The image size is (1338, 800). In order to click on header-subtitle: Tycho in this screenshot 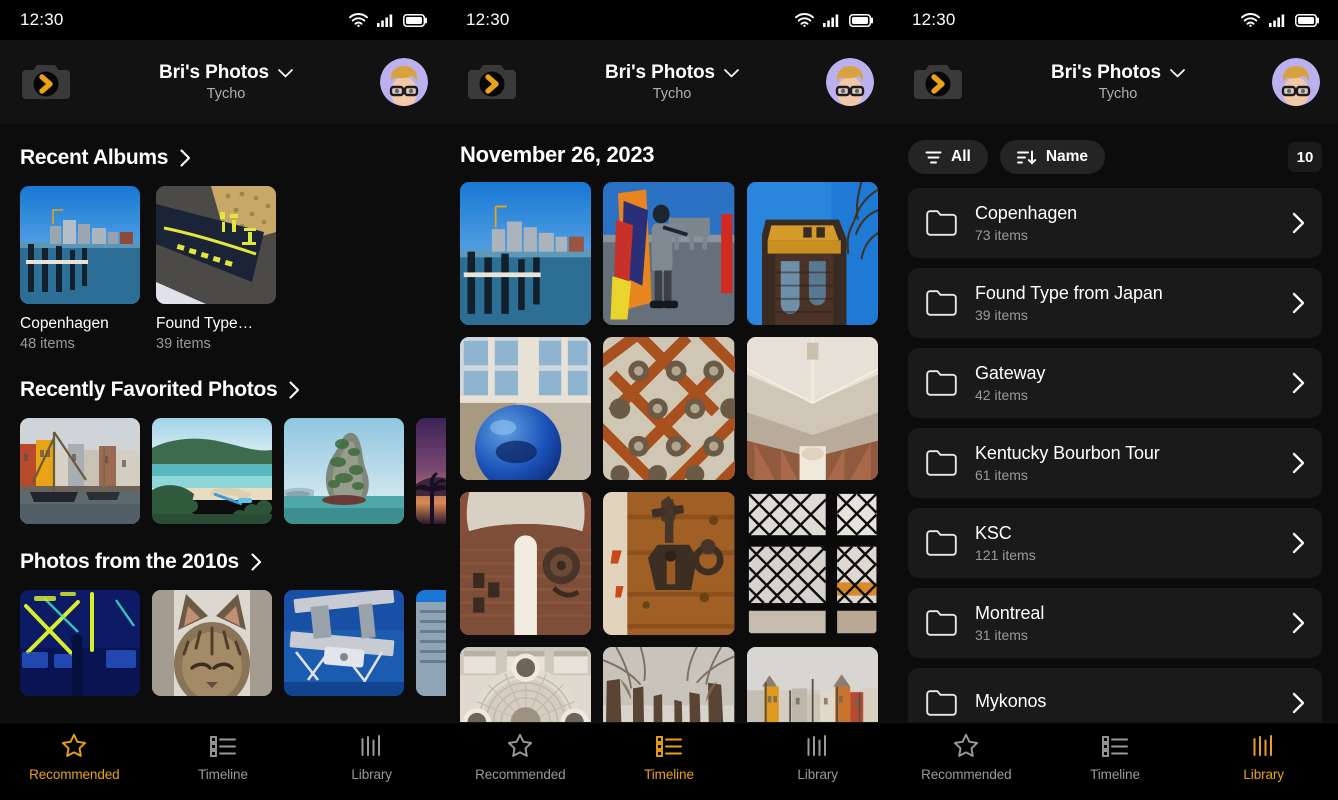, I will do `click(672, 94)`.